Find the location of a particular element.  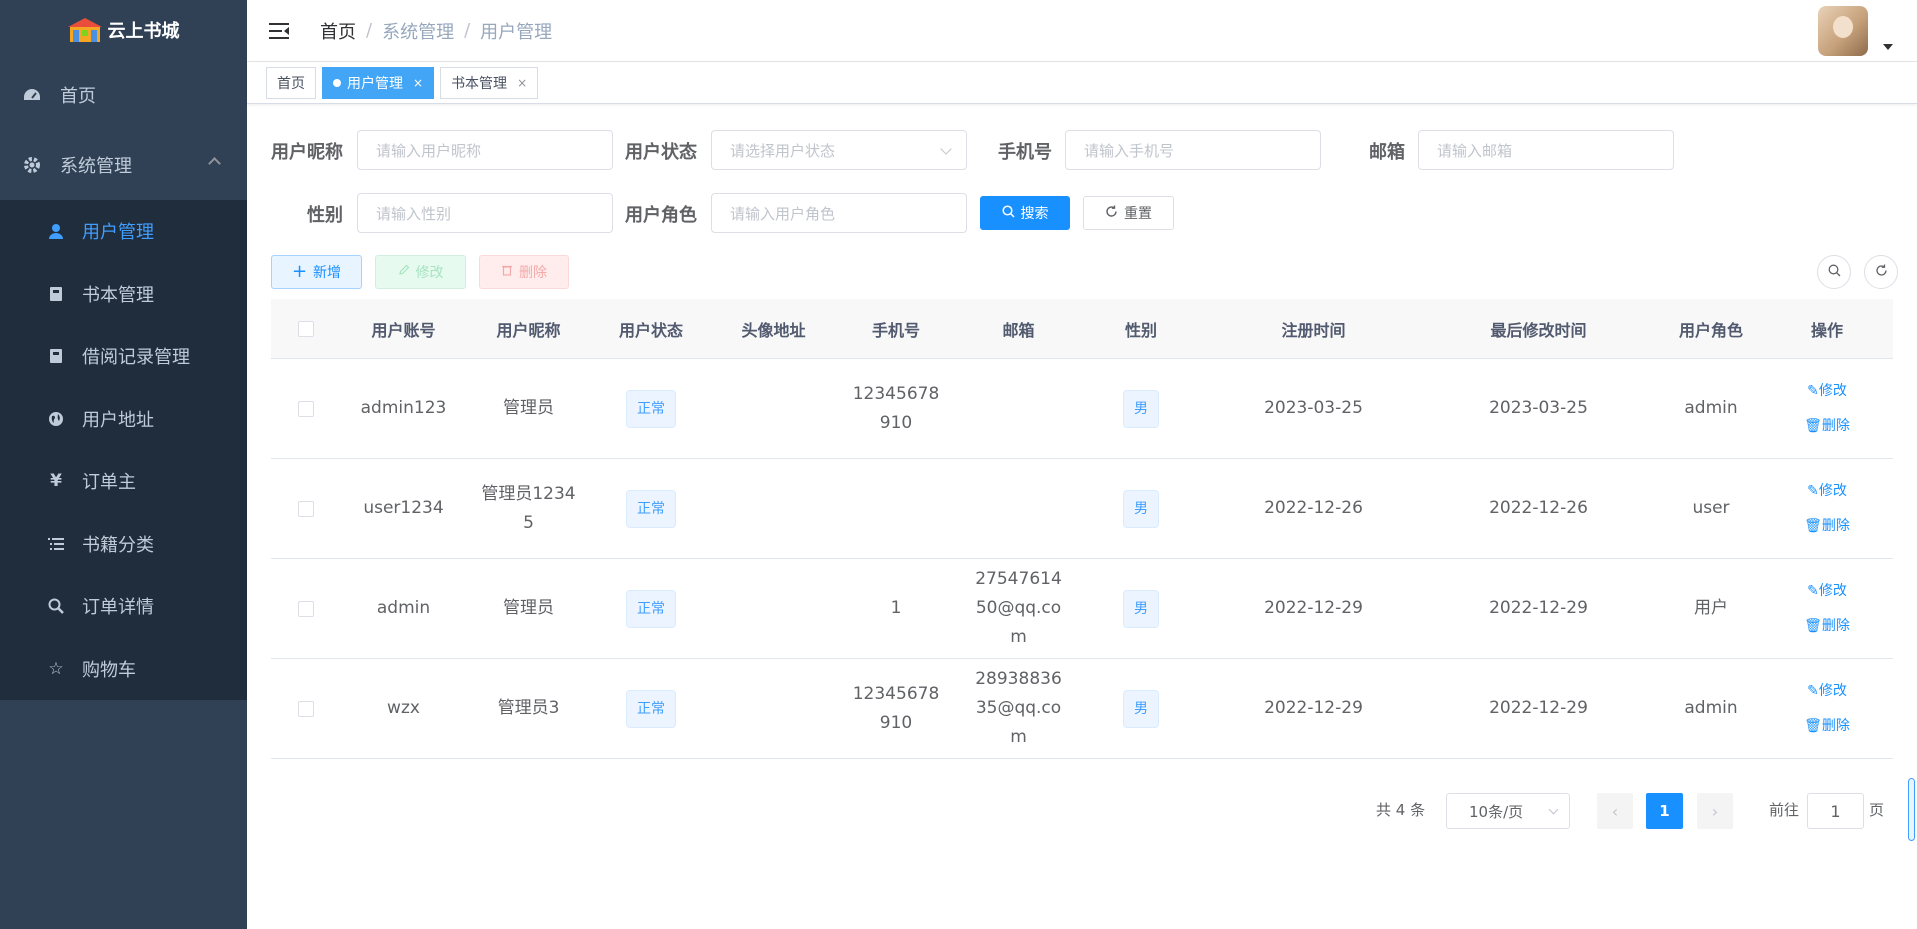

avatar is located at coordinates (1843, 31).